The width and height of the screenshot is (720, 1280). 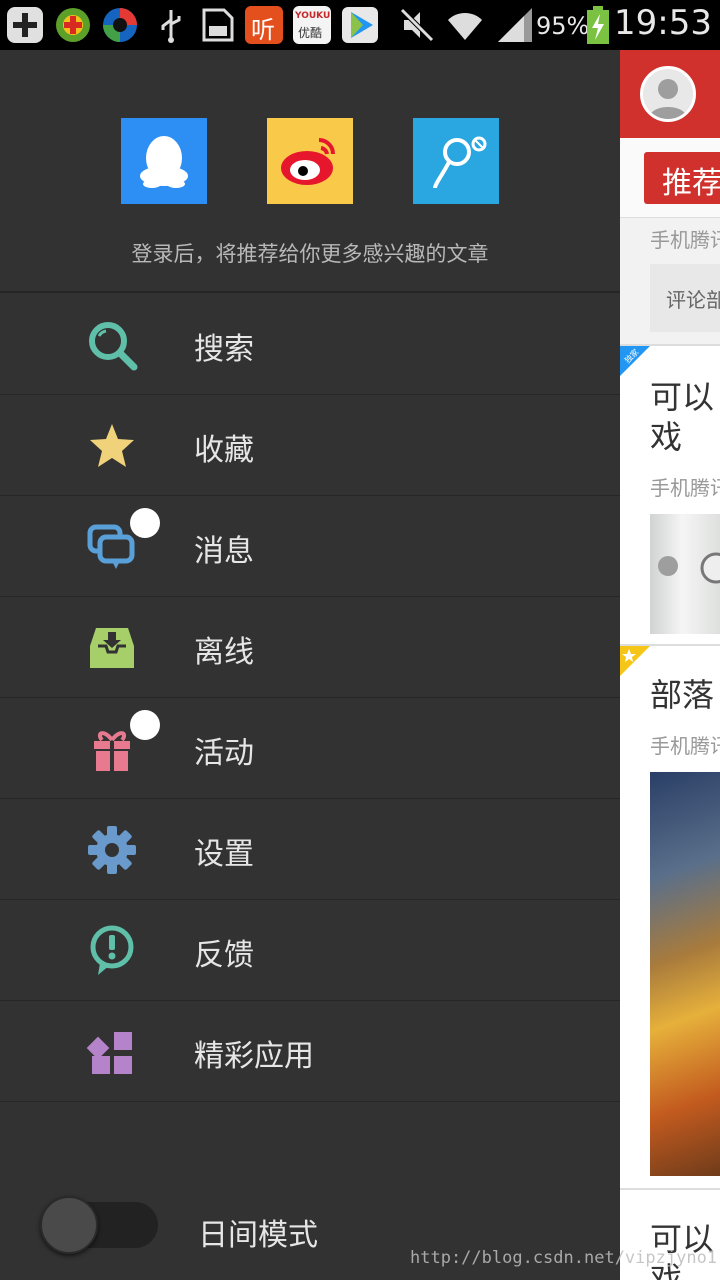 What do you see at coordinates (417, 25) in the screenshot?
I see `mute-icon` at bounding box center [417, 25].